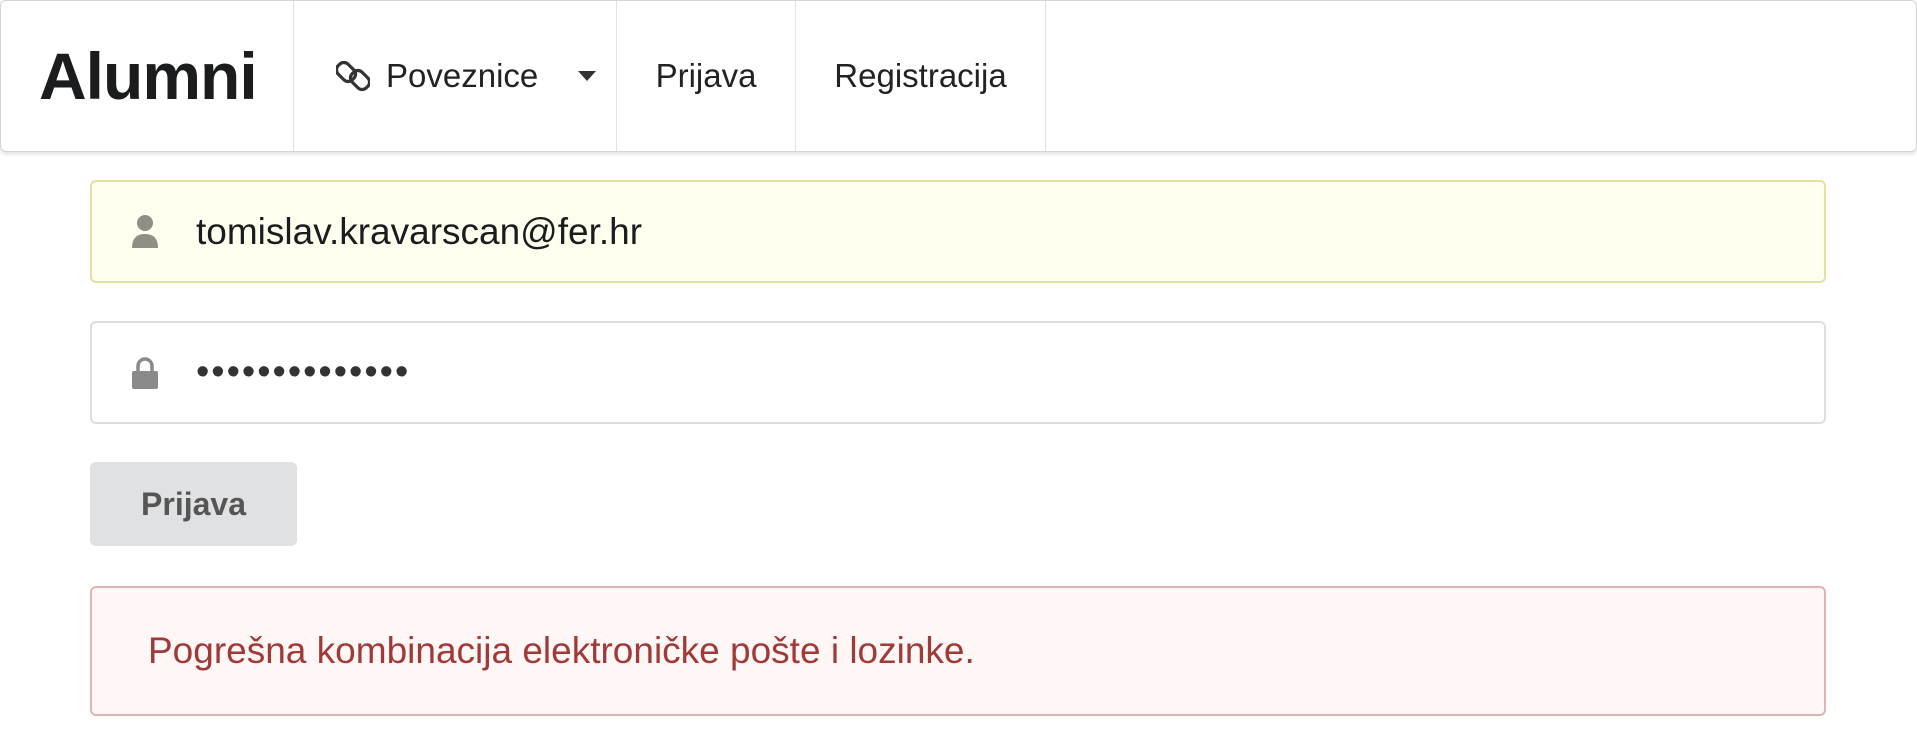 The height and width of the screenshot is (736, 1917). I want to click on email-input, so click(1000, 231).